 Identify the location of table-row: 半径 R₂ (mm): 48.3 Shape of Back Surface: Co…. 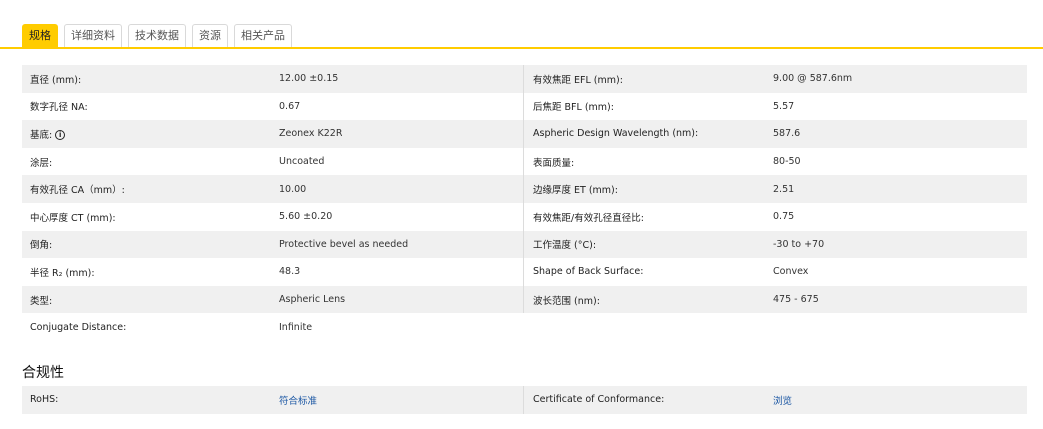
(524, 272).